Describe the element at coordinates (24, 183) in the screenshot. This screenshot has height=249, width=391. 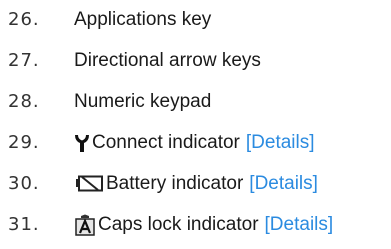
I see `item-number: 30.` at that location.